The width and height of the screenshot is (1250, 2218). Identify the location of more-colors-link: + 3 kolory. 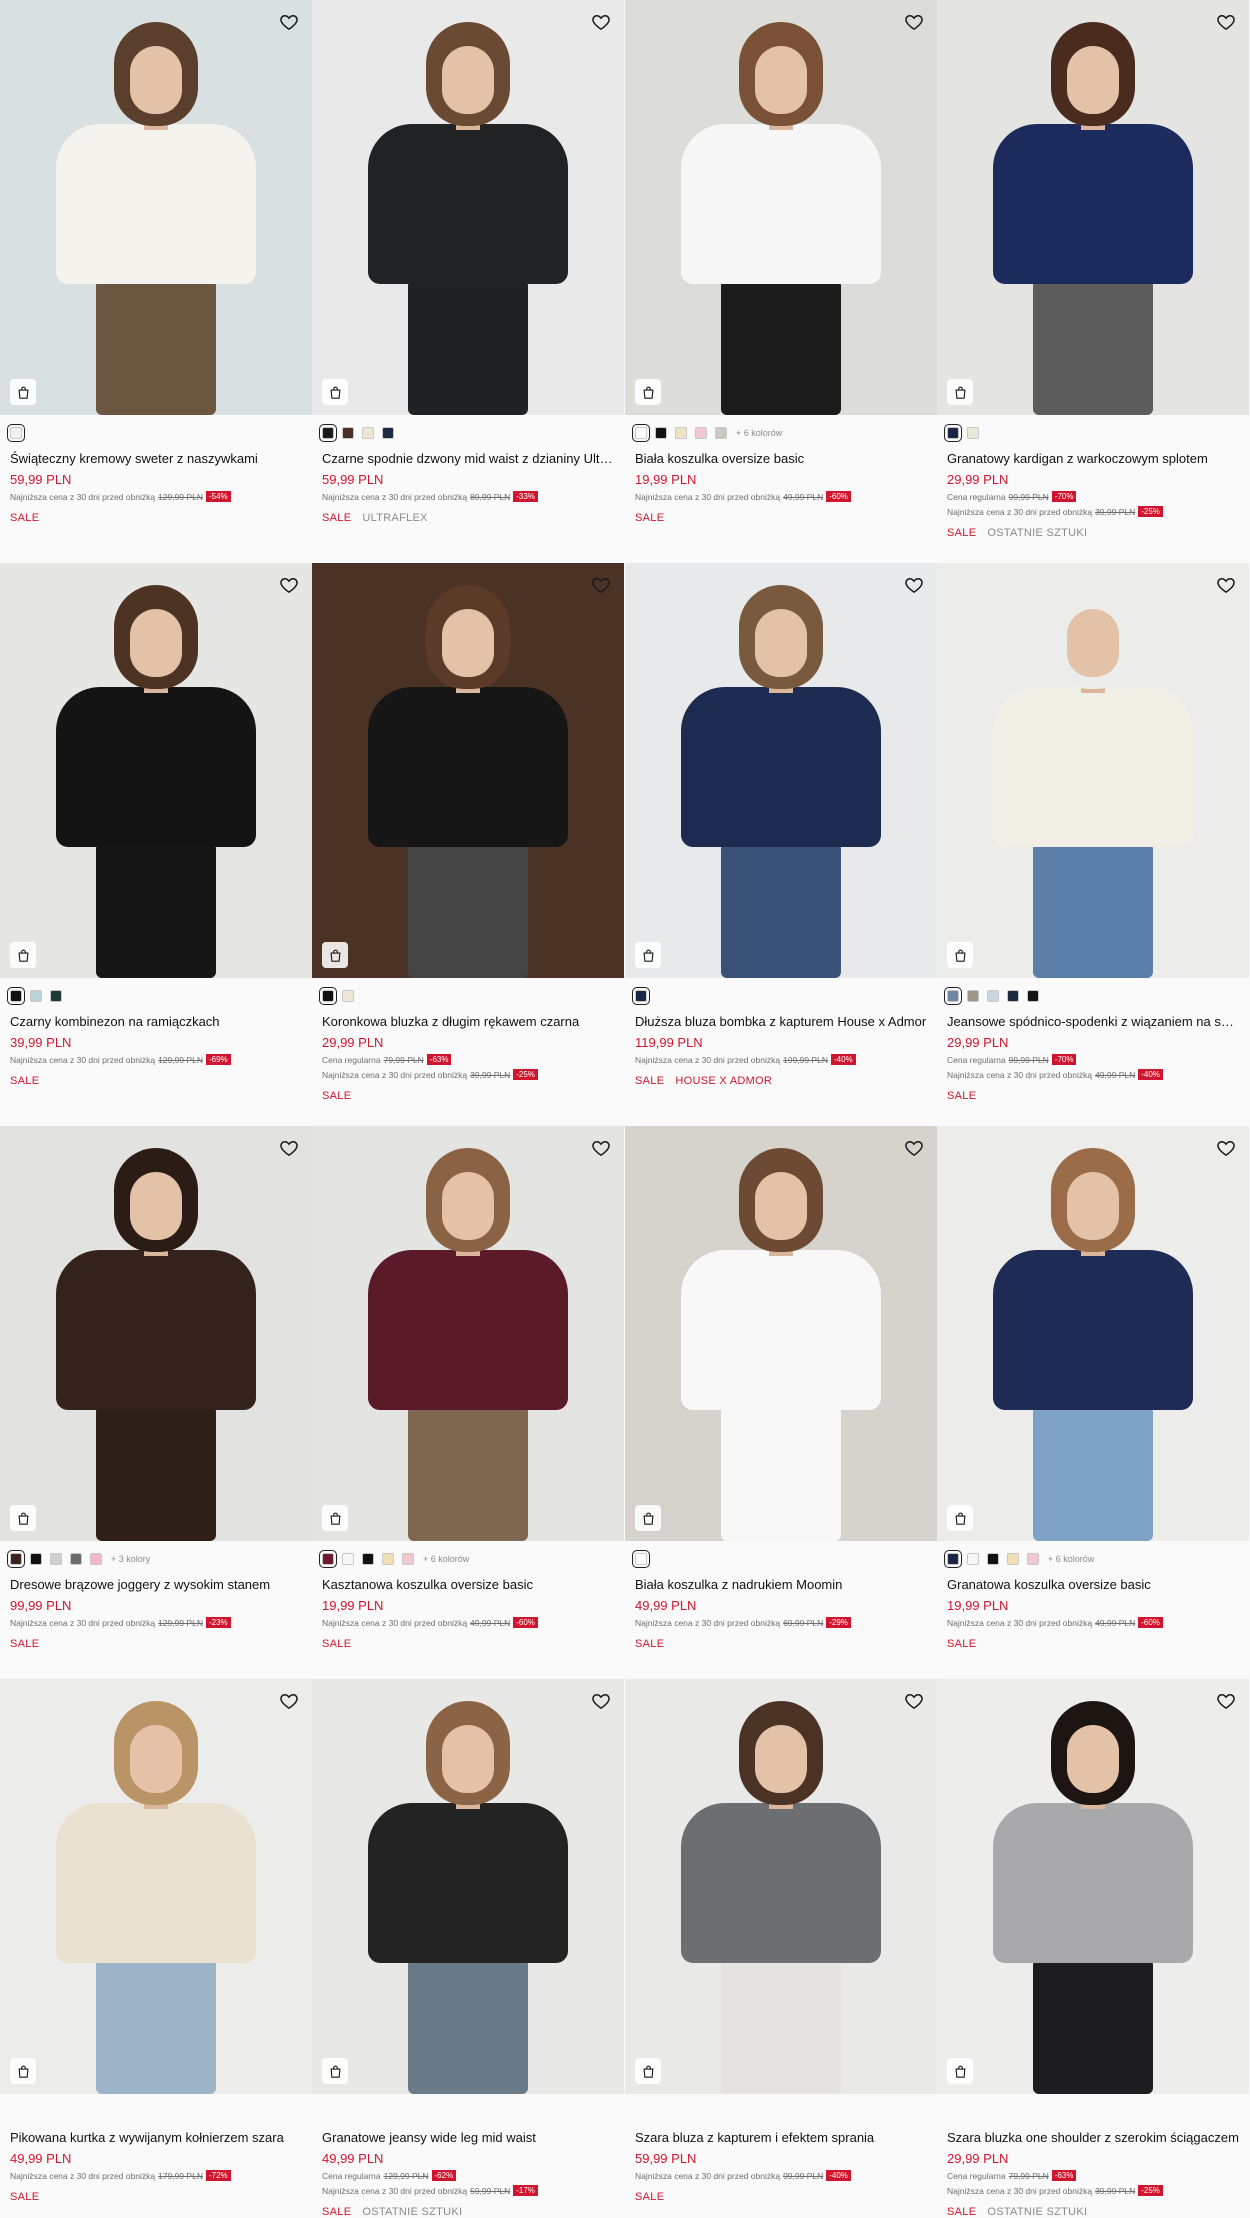
(130, 1559).